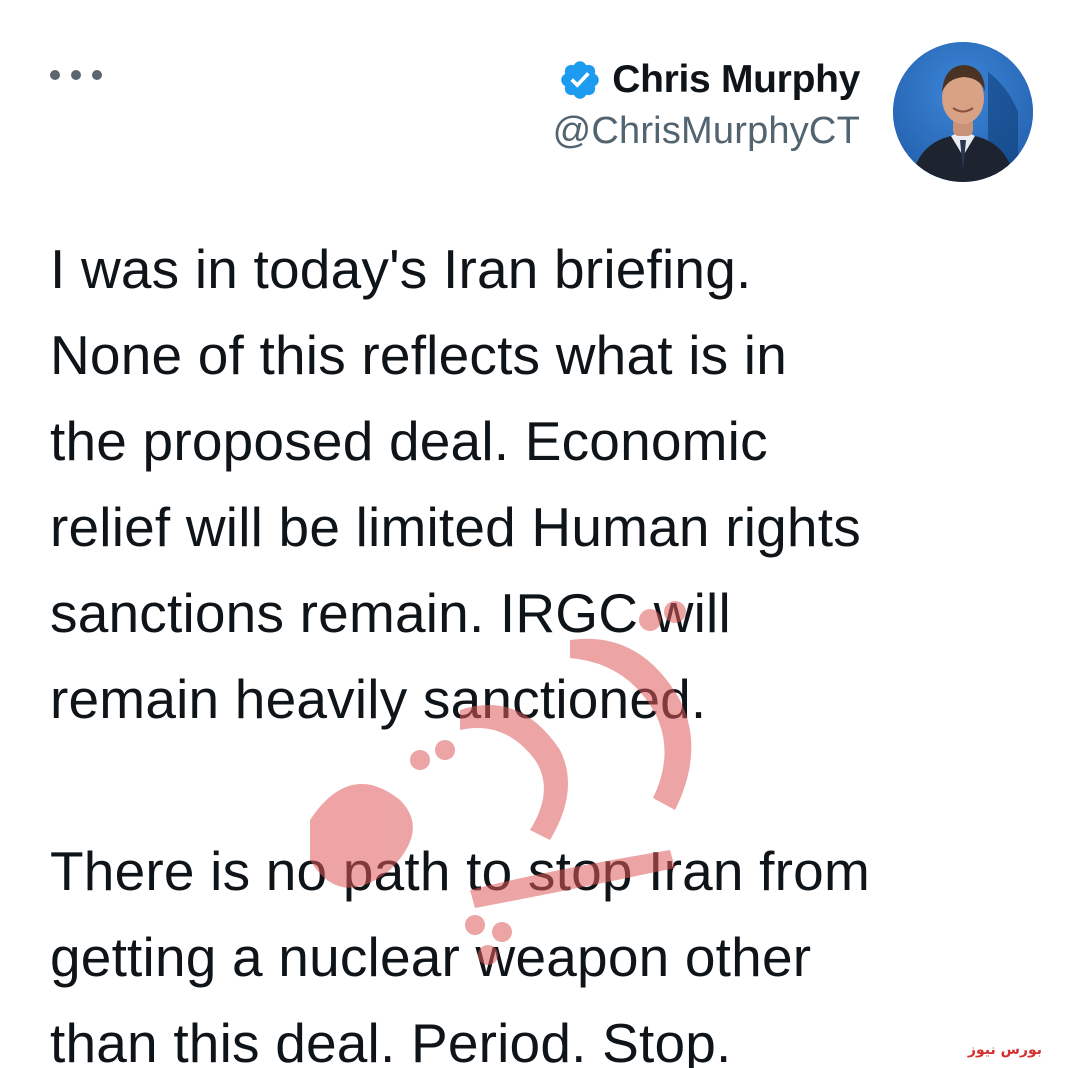 The image size is (1080, 1068). Describe the element at coordinates (736, 80) in the screenshot. I see `author-display-name: Chris Murphy` at that location.